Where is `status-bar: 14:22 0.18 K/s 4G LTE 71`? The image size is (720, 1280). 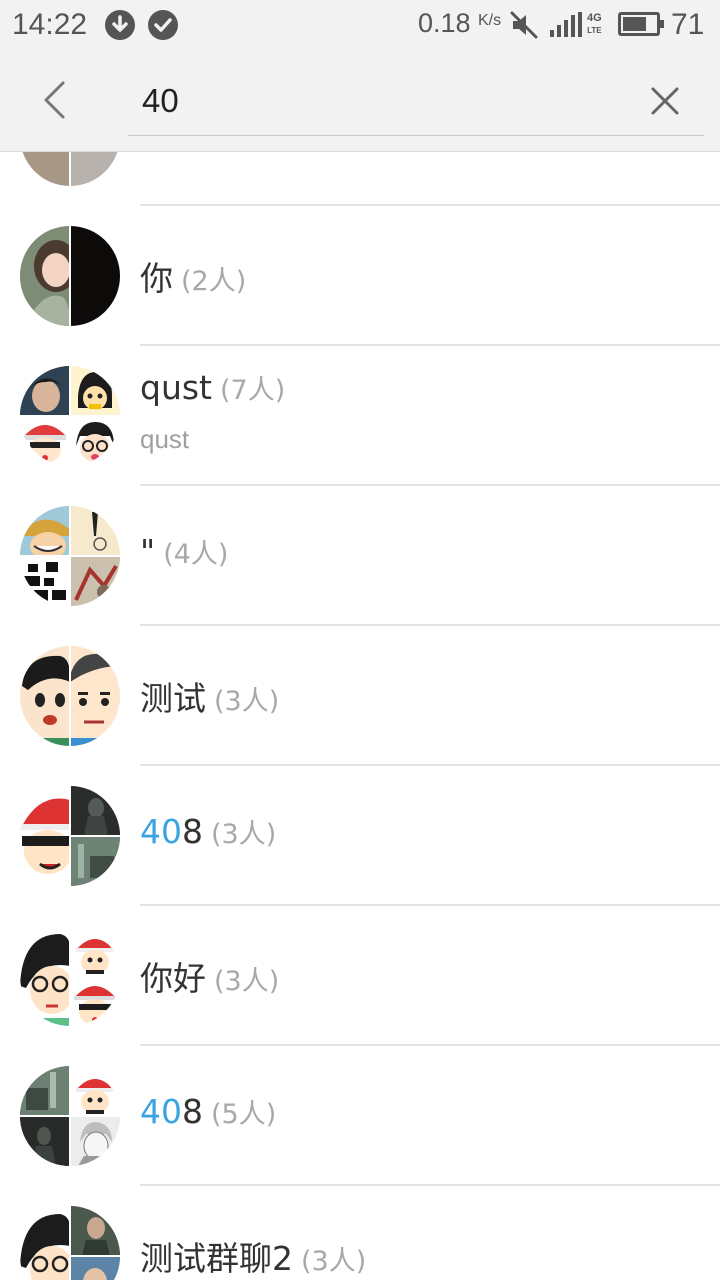 status-bar: 14:22 0.18 K/s 4G LTE 71 is located at coordinates (360, 25).